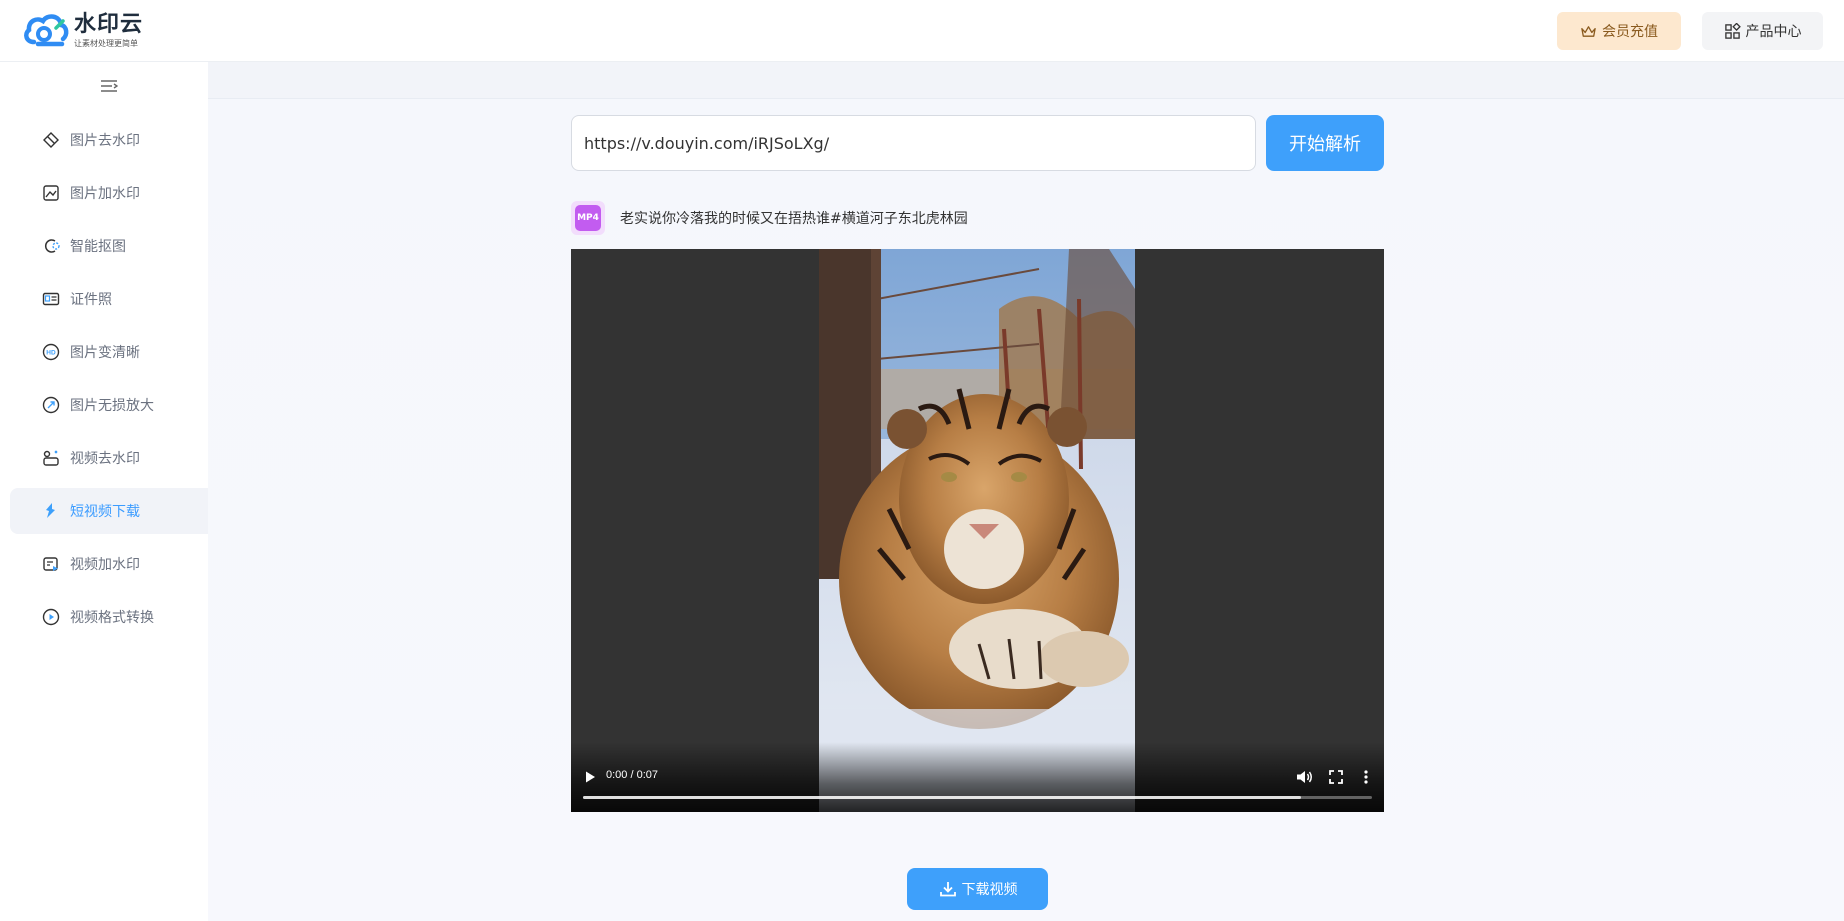  I want to click on logo-subtitle: 让素材处理更简单, so click(106, 43).